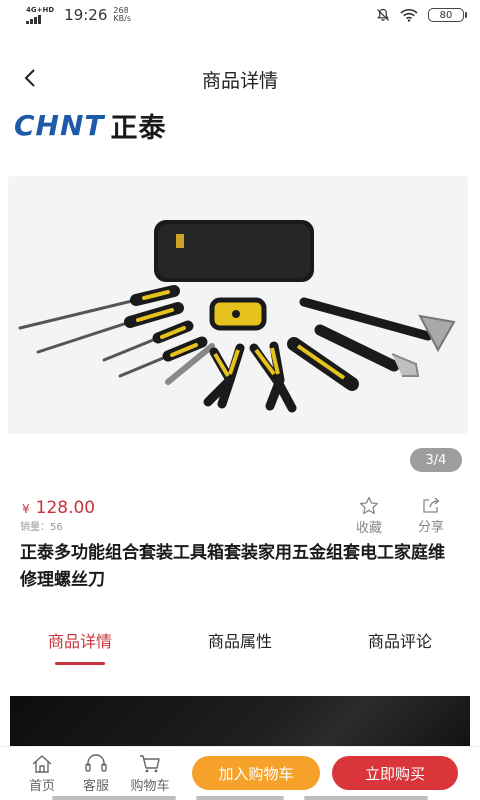 Image resolution: width=480 pixels, height=800 pixels. I want to click on product-title: 正泰多功能组合套装工具箱套装家用五金组套电工家庭维修理螺丝刀, so click(232, 566).